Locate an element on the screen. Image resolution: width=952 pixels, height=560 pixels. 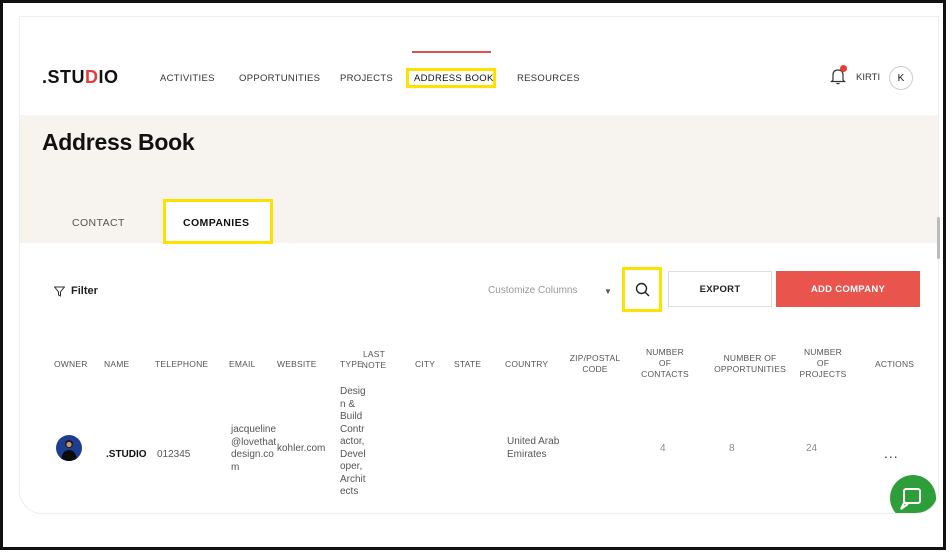
person-photo-icon is located at coordinates (69, 450).